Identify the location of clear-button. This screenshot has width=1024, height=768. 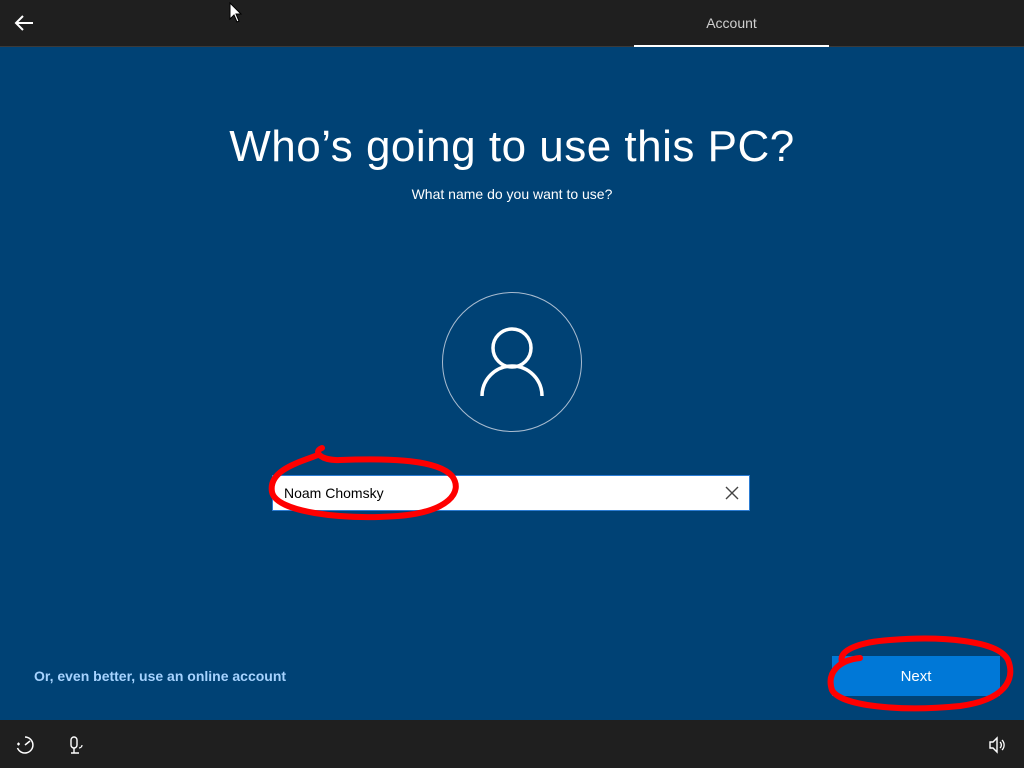
(732, 493).